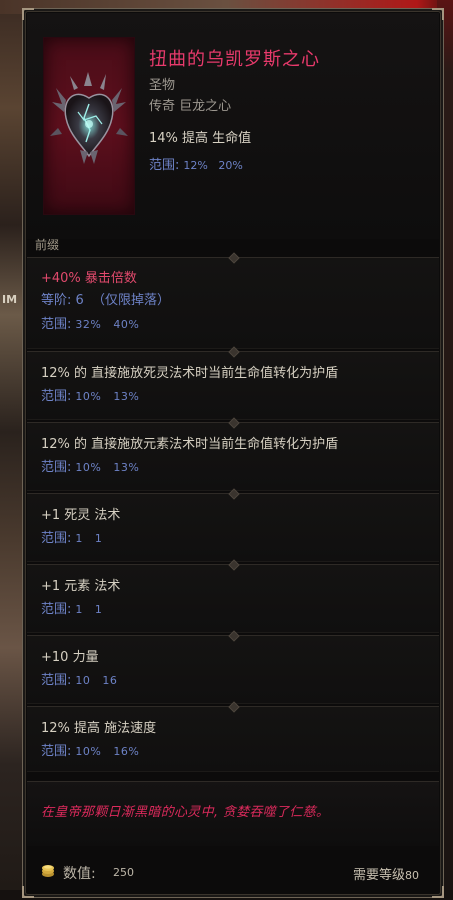 The height and width of the screenshot is (900, 453). Describe the element at coordinates (234, 59) in the screenshot. I see `item-name: 扭曲的乌凯罗斯之心` at that location.